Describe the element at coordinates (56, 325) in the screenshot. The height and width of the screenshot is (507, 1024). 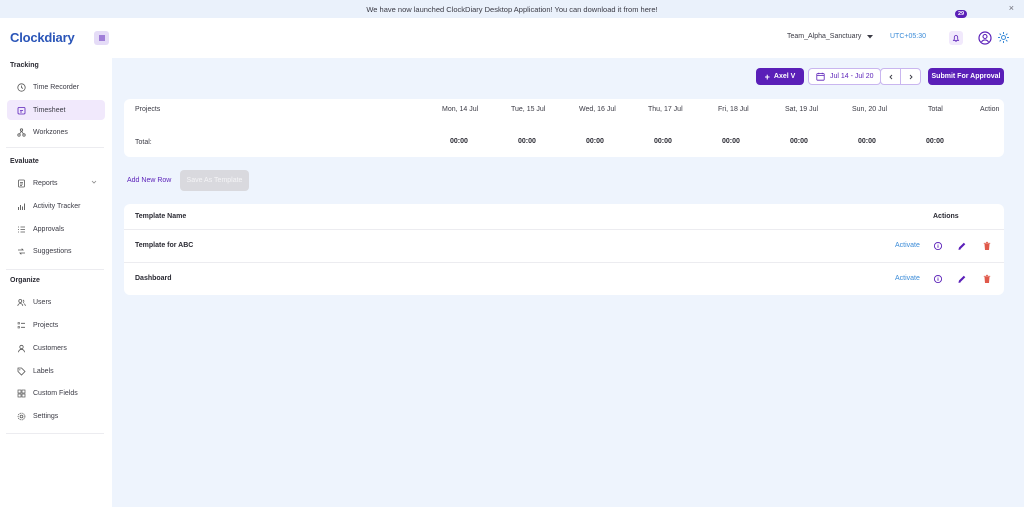
I see `sidebar-item-projects: Projects` at that location.